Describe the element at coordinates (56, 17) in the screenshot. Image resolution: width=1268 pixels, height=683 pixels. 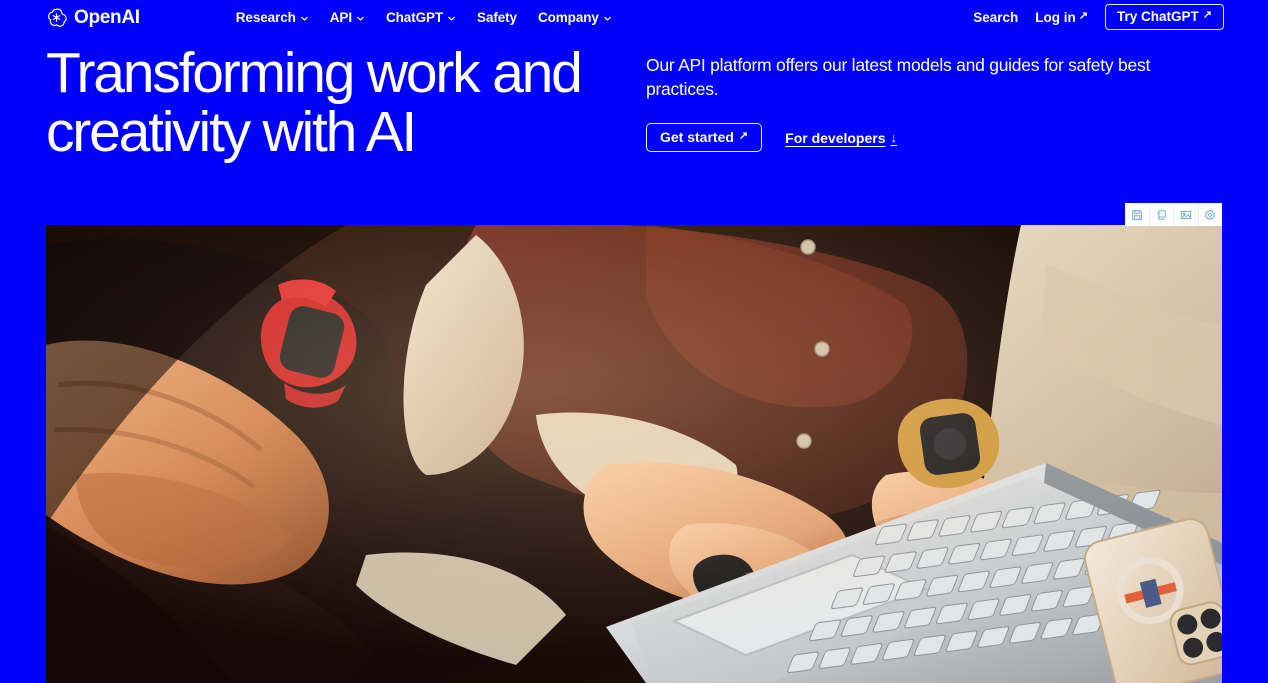
I see `openai-logo-icon` at that location.